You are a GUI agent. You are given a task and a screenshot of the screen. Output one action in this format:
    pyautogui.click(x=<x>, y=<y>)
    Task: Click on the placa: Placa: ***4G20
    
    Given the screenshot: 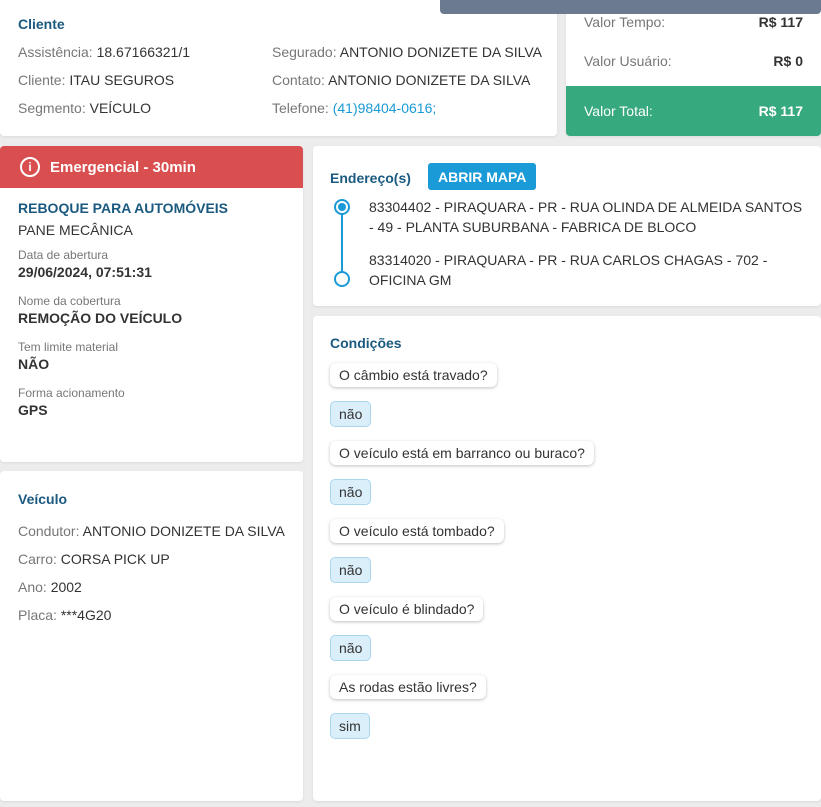 What is the action you would take?
    pyautogui.click(x=65, y=615)
    